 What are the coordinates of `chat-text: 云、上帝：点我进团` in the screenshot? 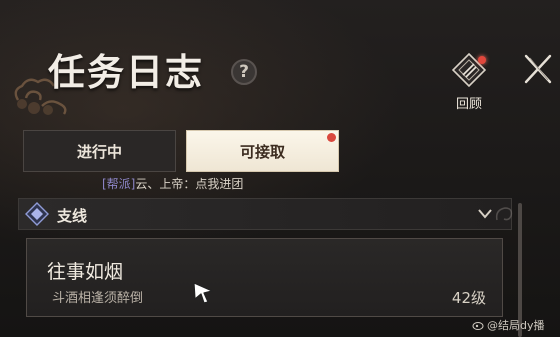 It's located at (189, 184).